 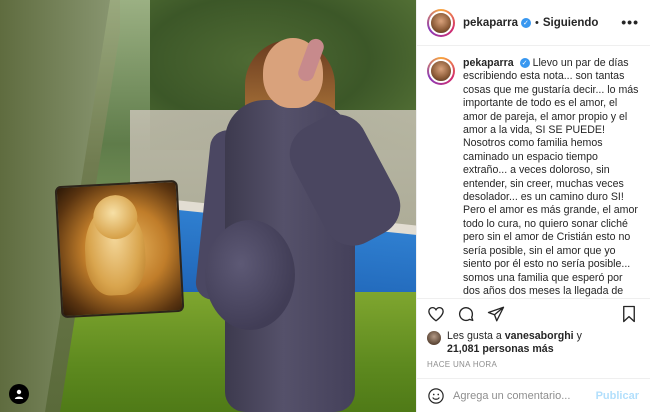 I want to click on likes-prefix: Les gusta a, so click(x=474, y=336).